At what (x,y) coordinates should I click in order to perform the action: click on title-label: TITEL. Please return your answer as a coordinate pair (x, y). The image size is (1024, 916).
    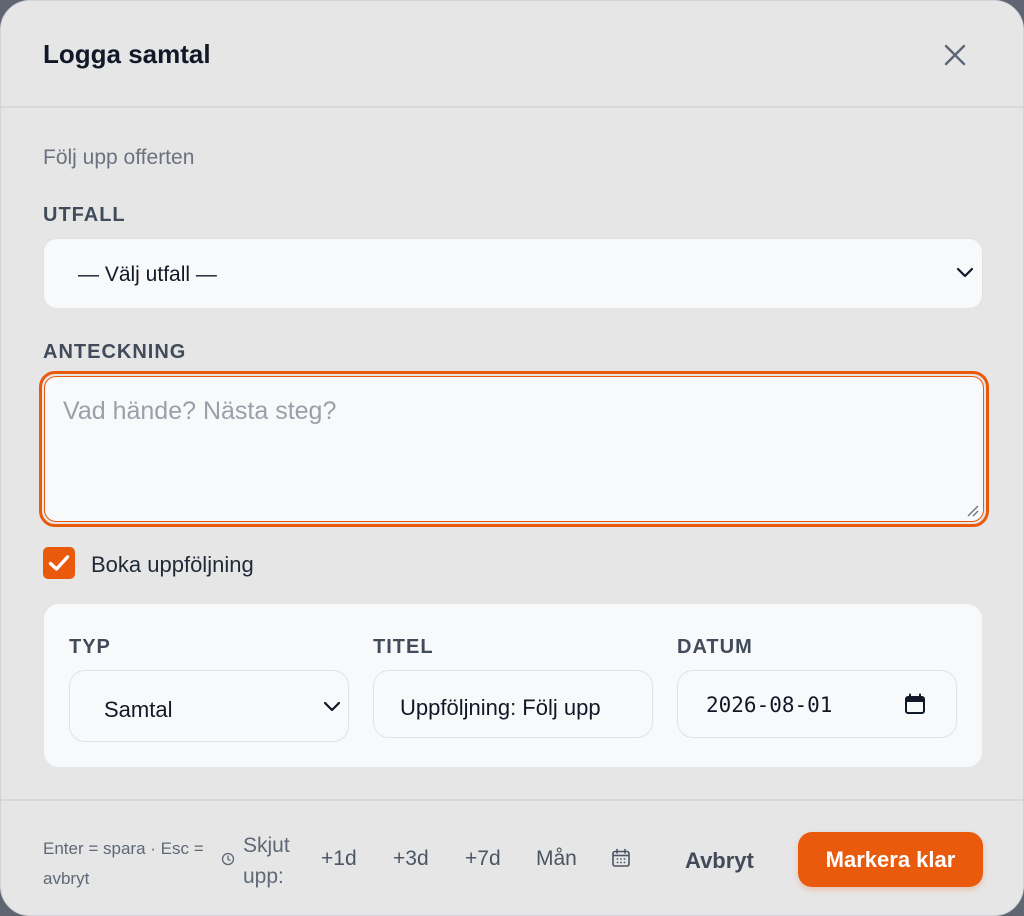
    Looking at the image, I should click on (403, 647).